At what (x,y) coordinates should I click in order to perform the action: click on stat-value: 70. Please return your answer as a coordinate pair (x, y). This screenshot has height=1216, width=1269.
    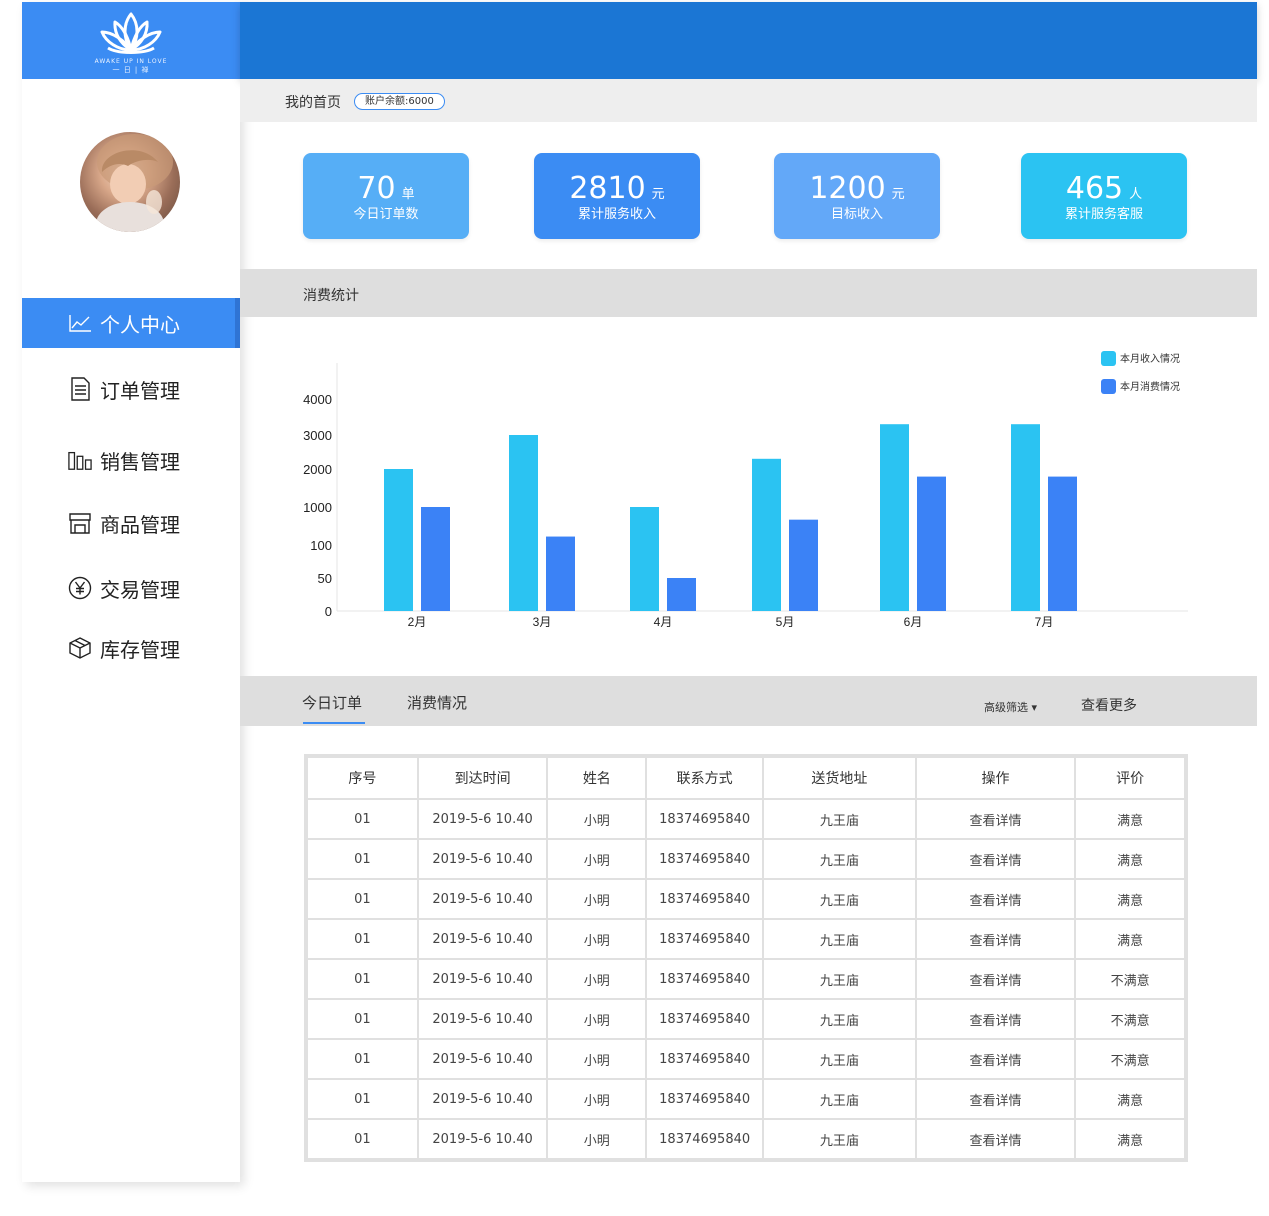
    Looking at the image, I should click on (376, 188).